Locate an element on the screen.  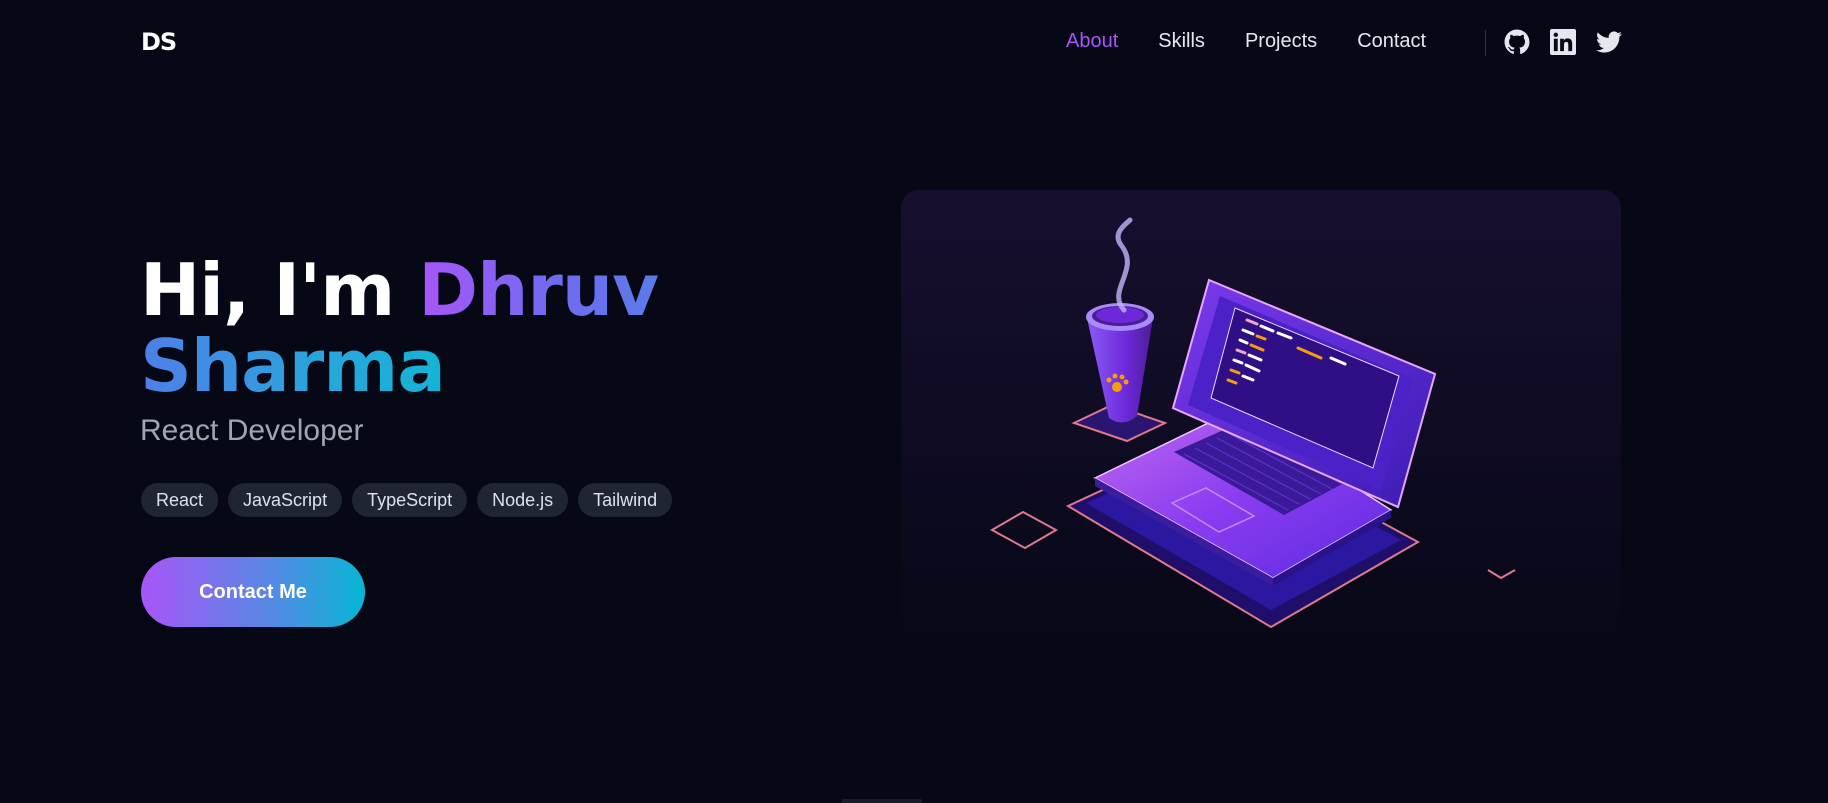
hero-first-name: Dhruv is located at coordinates (538, 290).